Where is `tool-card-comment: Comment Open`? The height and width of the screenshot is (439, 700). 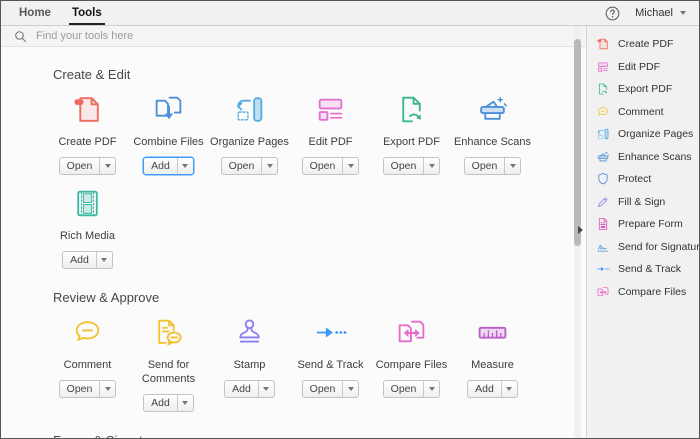
tool-card-comment: Comment Open is located at coordinates (87, 364).